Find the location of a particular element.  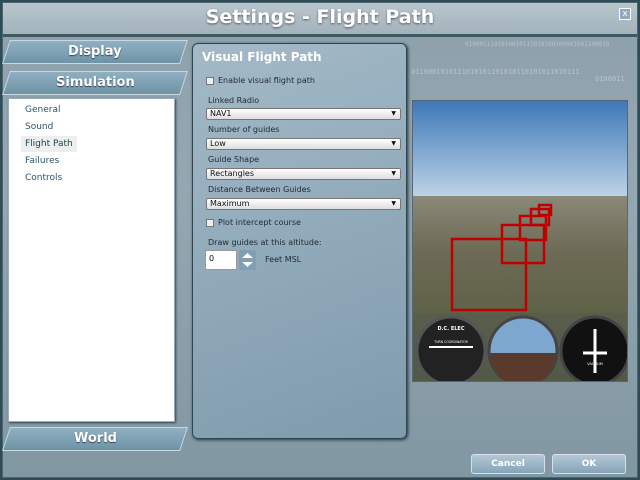

number-of-guides-select: Low ▼ is located at coordinates (303, 144).